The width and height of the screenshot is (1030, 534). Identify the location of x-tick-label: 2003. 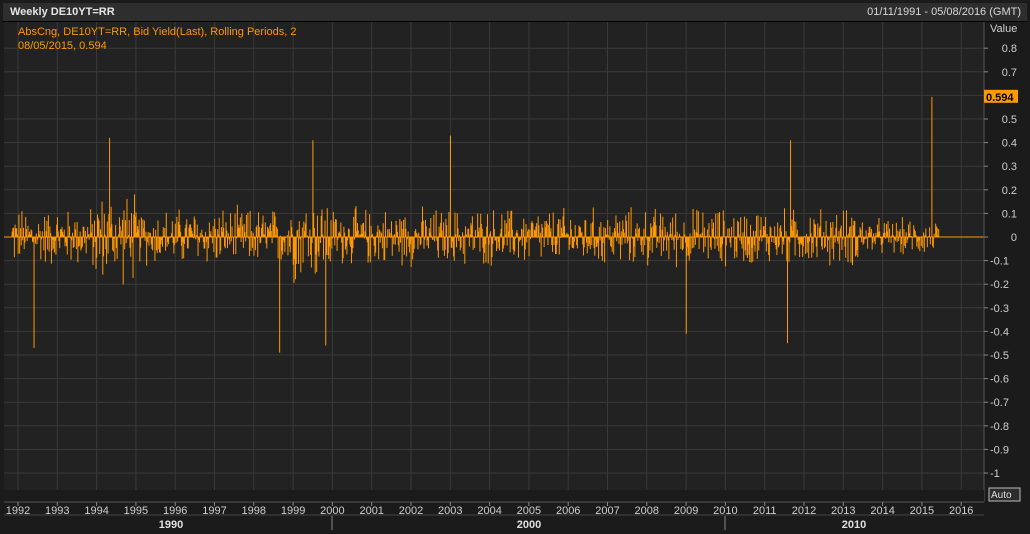
(450, 511).